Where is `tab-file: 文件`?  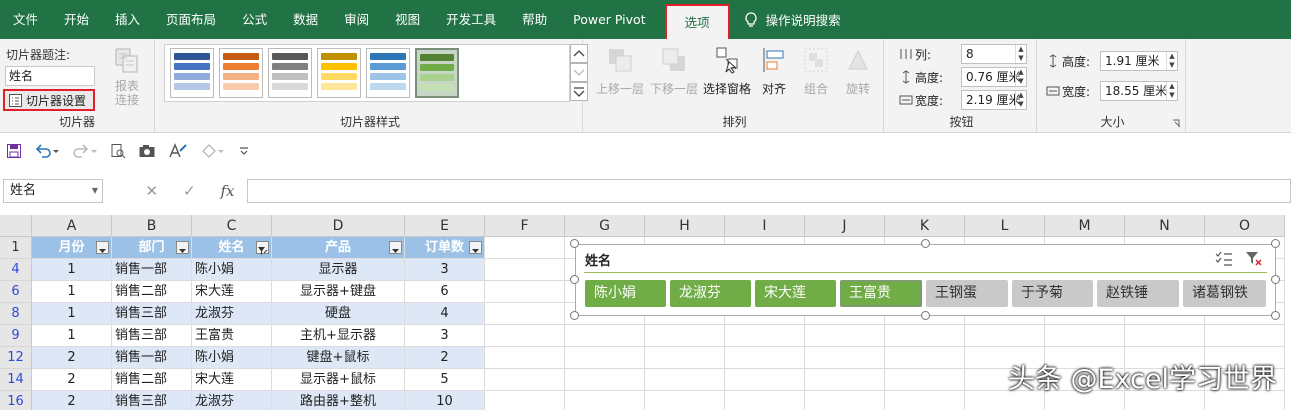
tab-file: 文件 is located at coordinates (25, 19).